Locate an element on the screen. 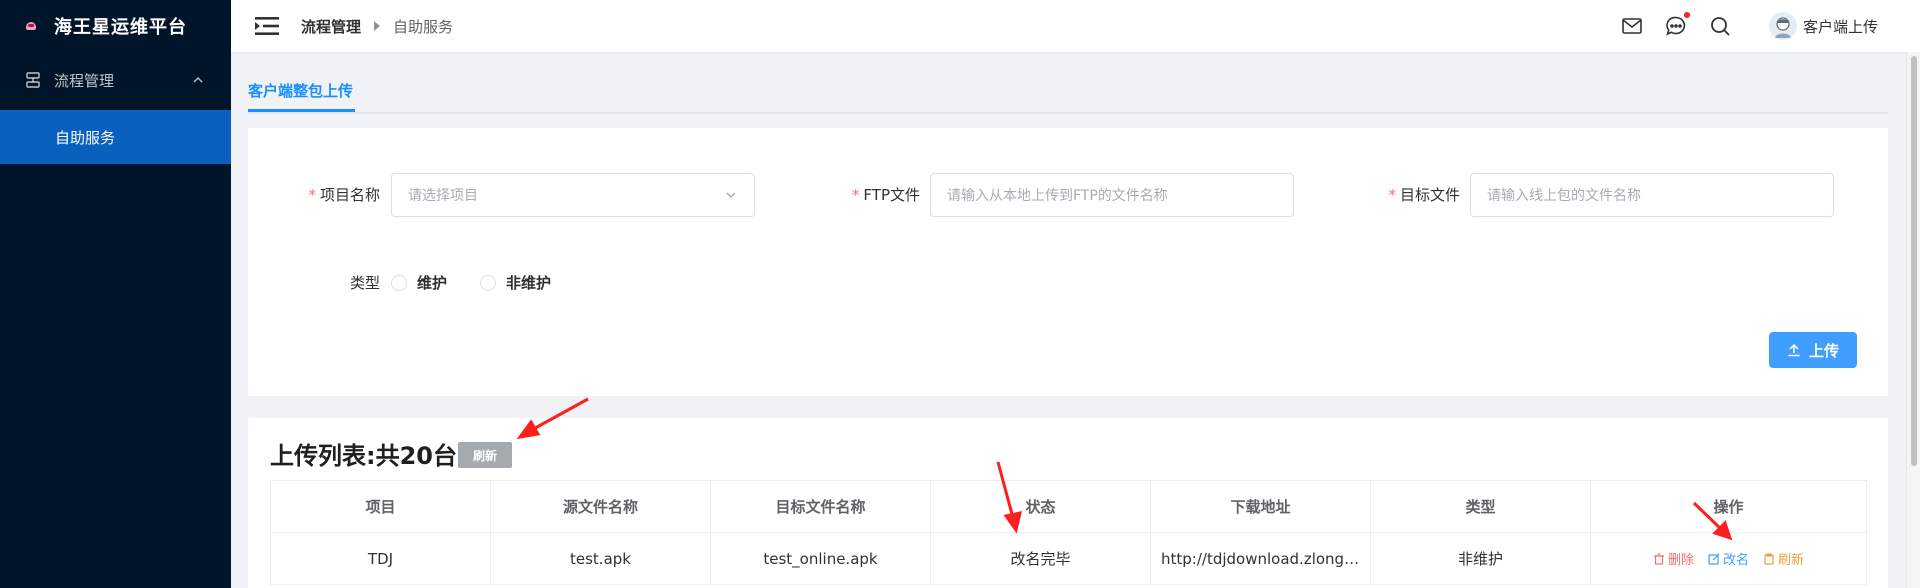 This screenshot has width=1920, height=588. username: 客户端上传 is located at coordinates (1840, 26).